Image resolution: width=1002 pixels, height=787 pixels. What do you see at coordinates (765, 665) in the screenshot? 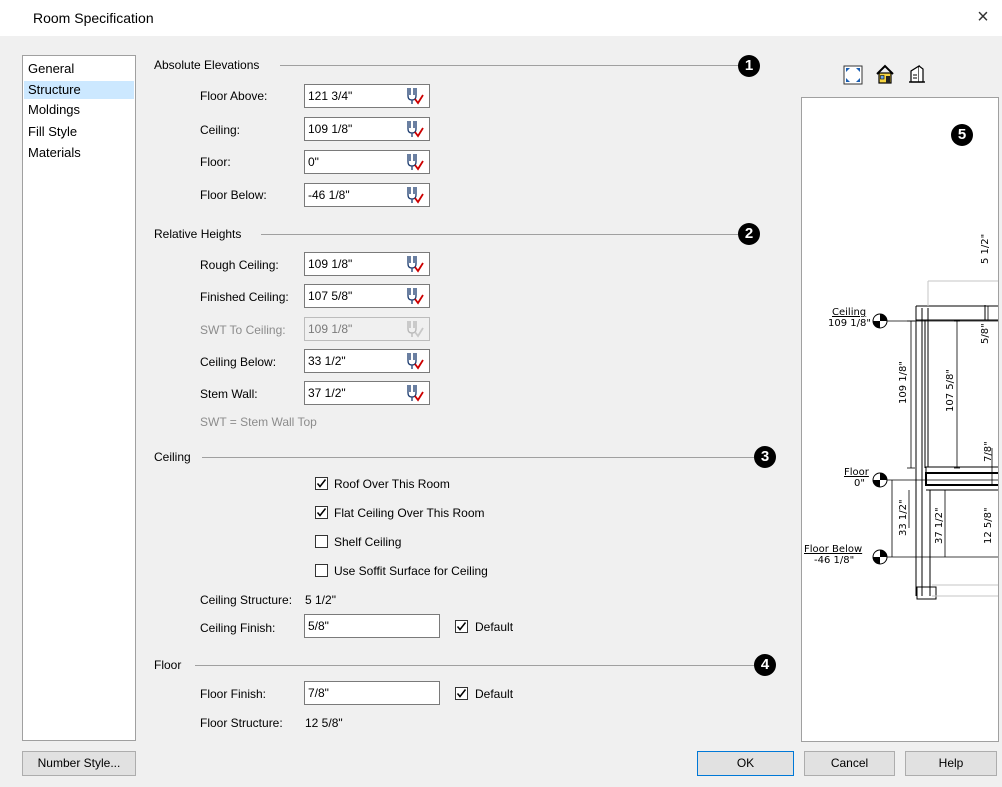
I see `callout-4: 4` at bounding box center [765, 665].